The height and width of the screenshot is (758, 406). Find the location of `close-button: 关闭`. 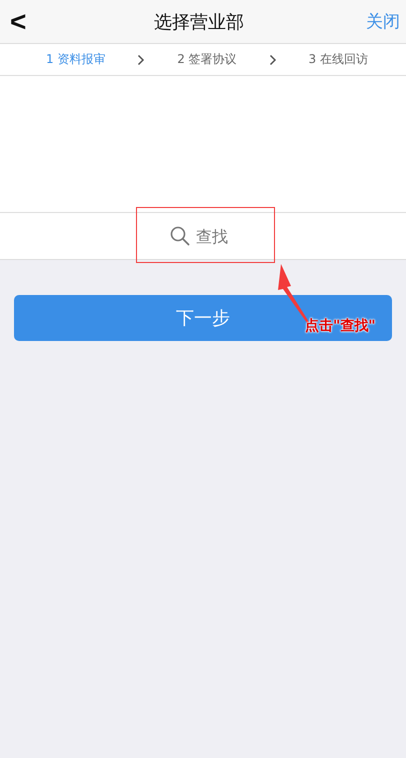

close-button: 关闭 is located at coordinates (383, 21).